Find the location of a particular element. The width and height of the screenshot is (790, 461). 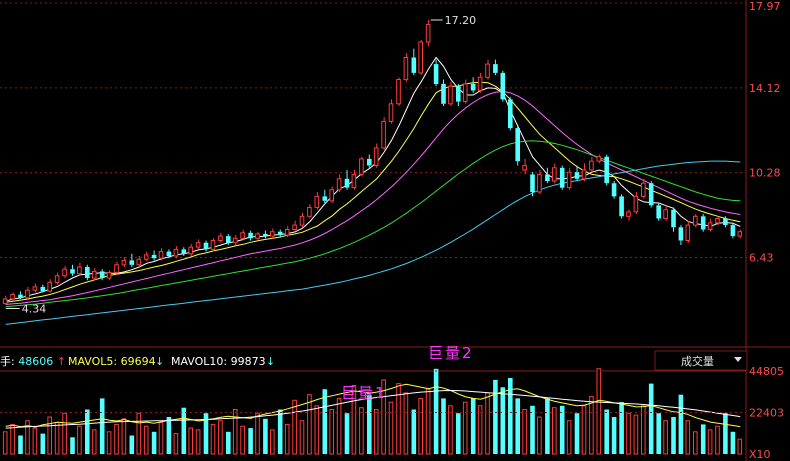

price-axis-ticks: 17.97 14.12 10.28 6.43 is located at coordinates (765, 132).